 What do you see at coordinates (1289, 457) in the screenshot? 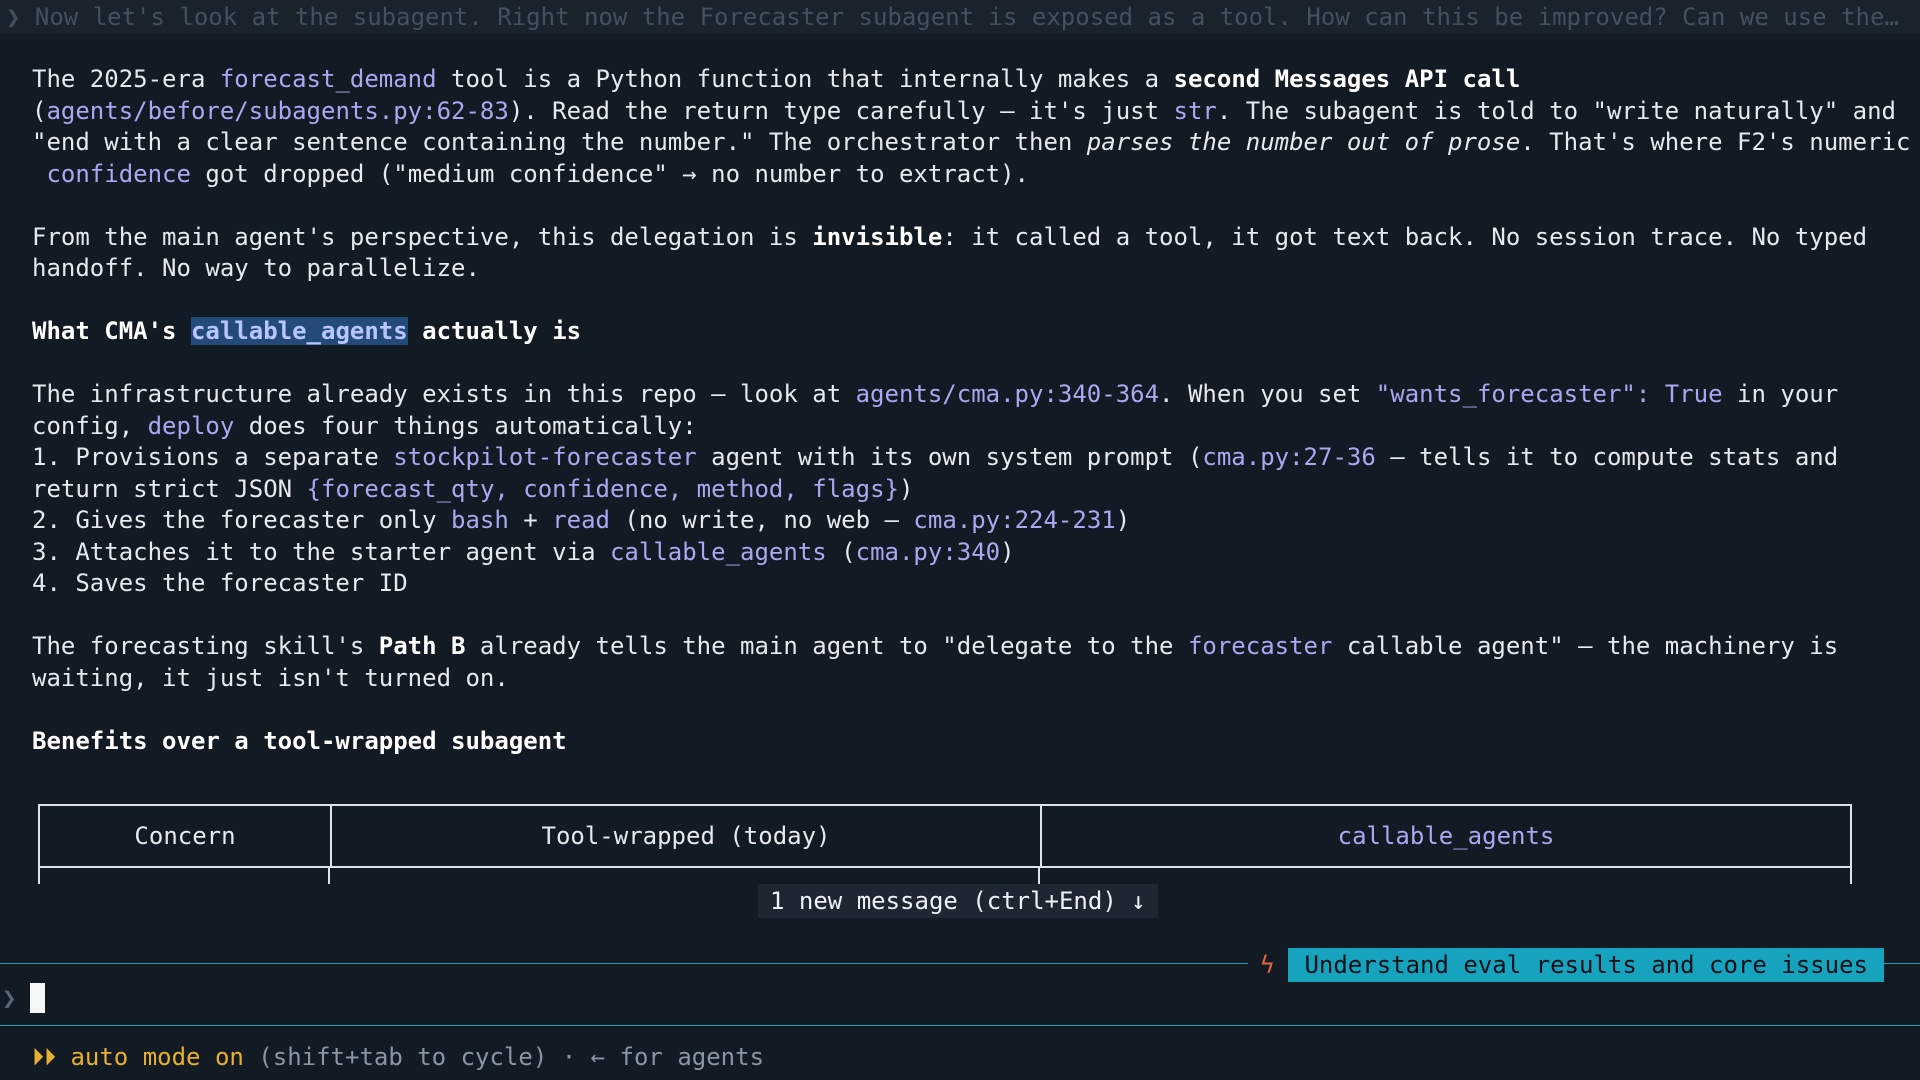
I see `code-span: cma.py:27-36` at bounding box center [1289, 457].